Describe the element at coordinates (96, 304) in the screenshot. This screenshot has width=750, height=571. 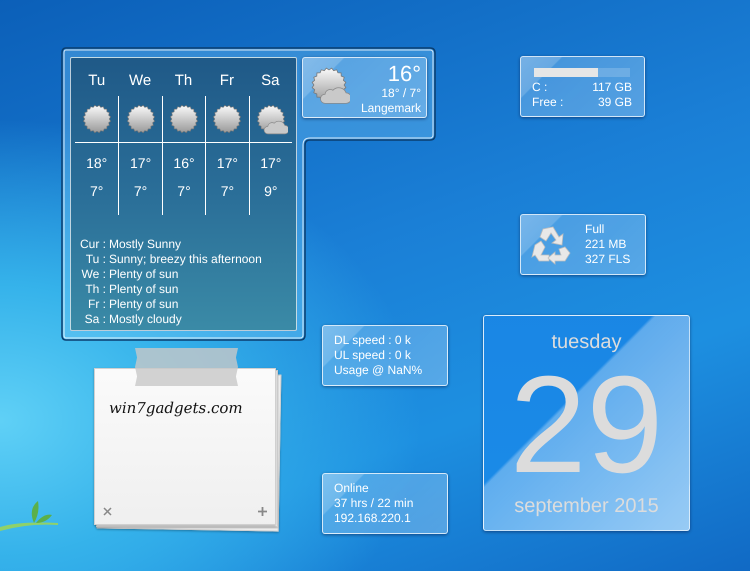
I see `day-label: Fr :` at that location.